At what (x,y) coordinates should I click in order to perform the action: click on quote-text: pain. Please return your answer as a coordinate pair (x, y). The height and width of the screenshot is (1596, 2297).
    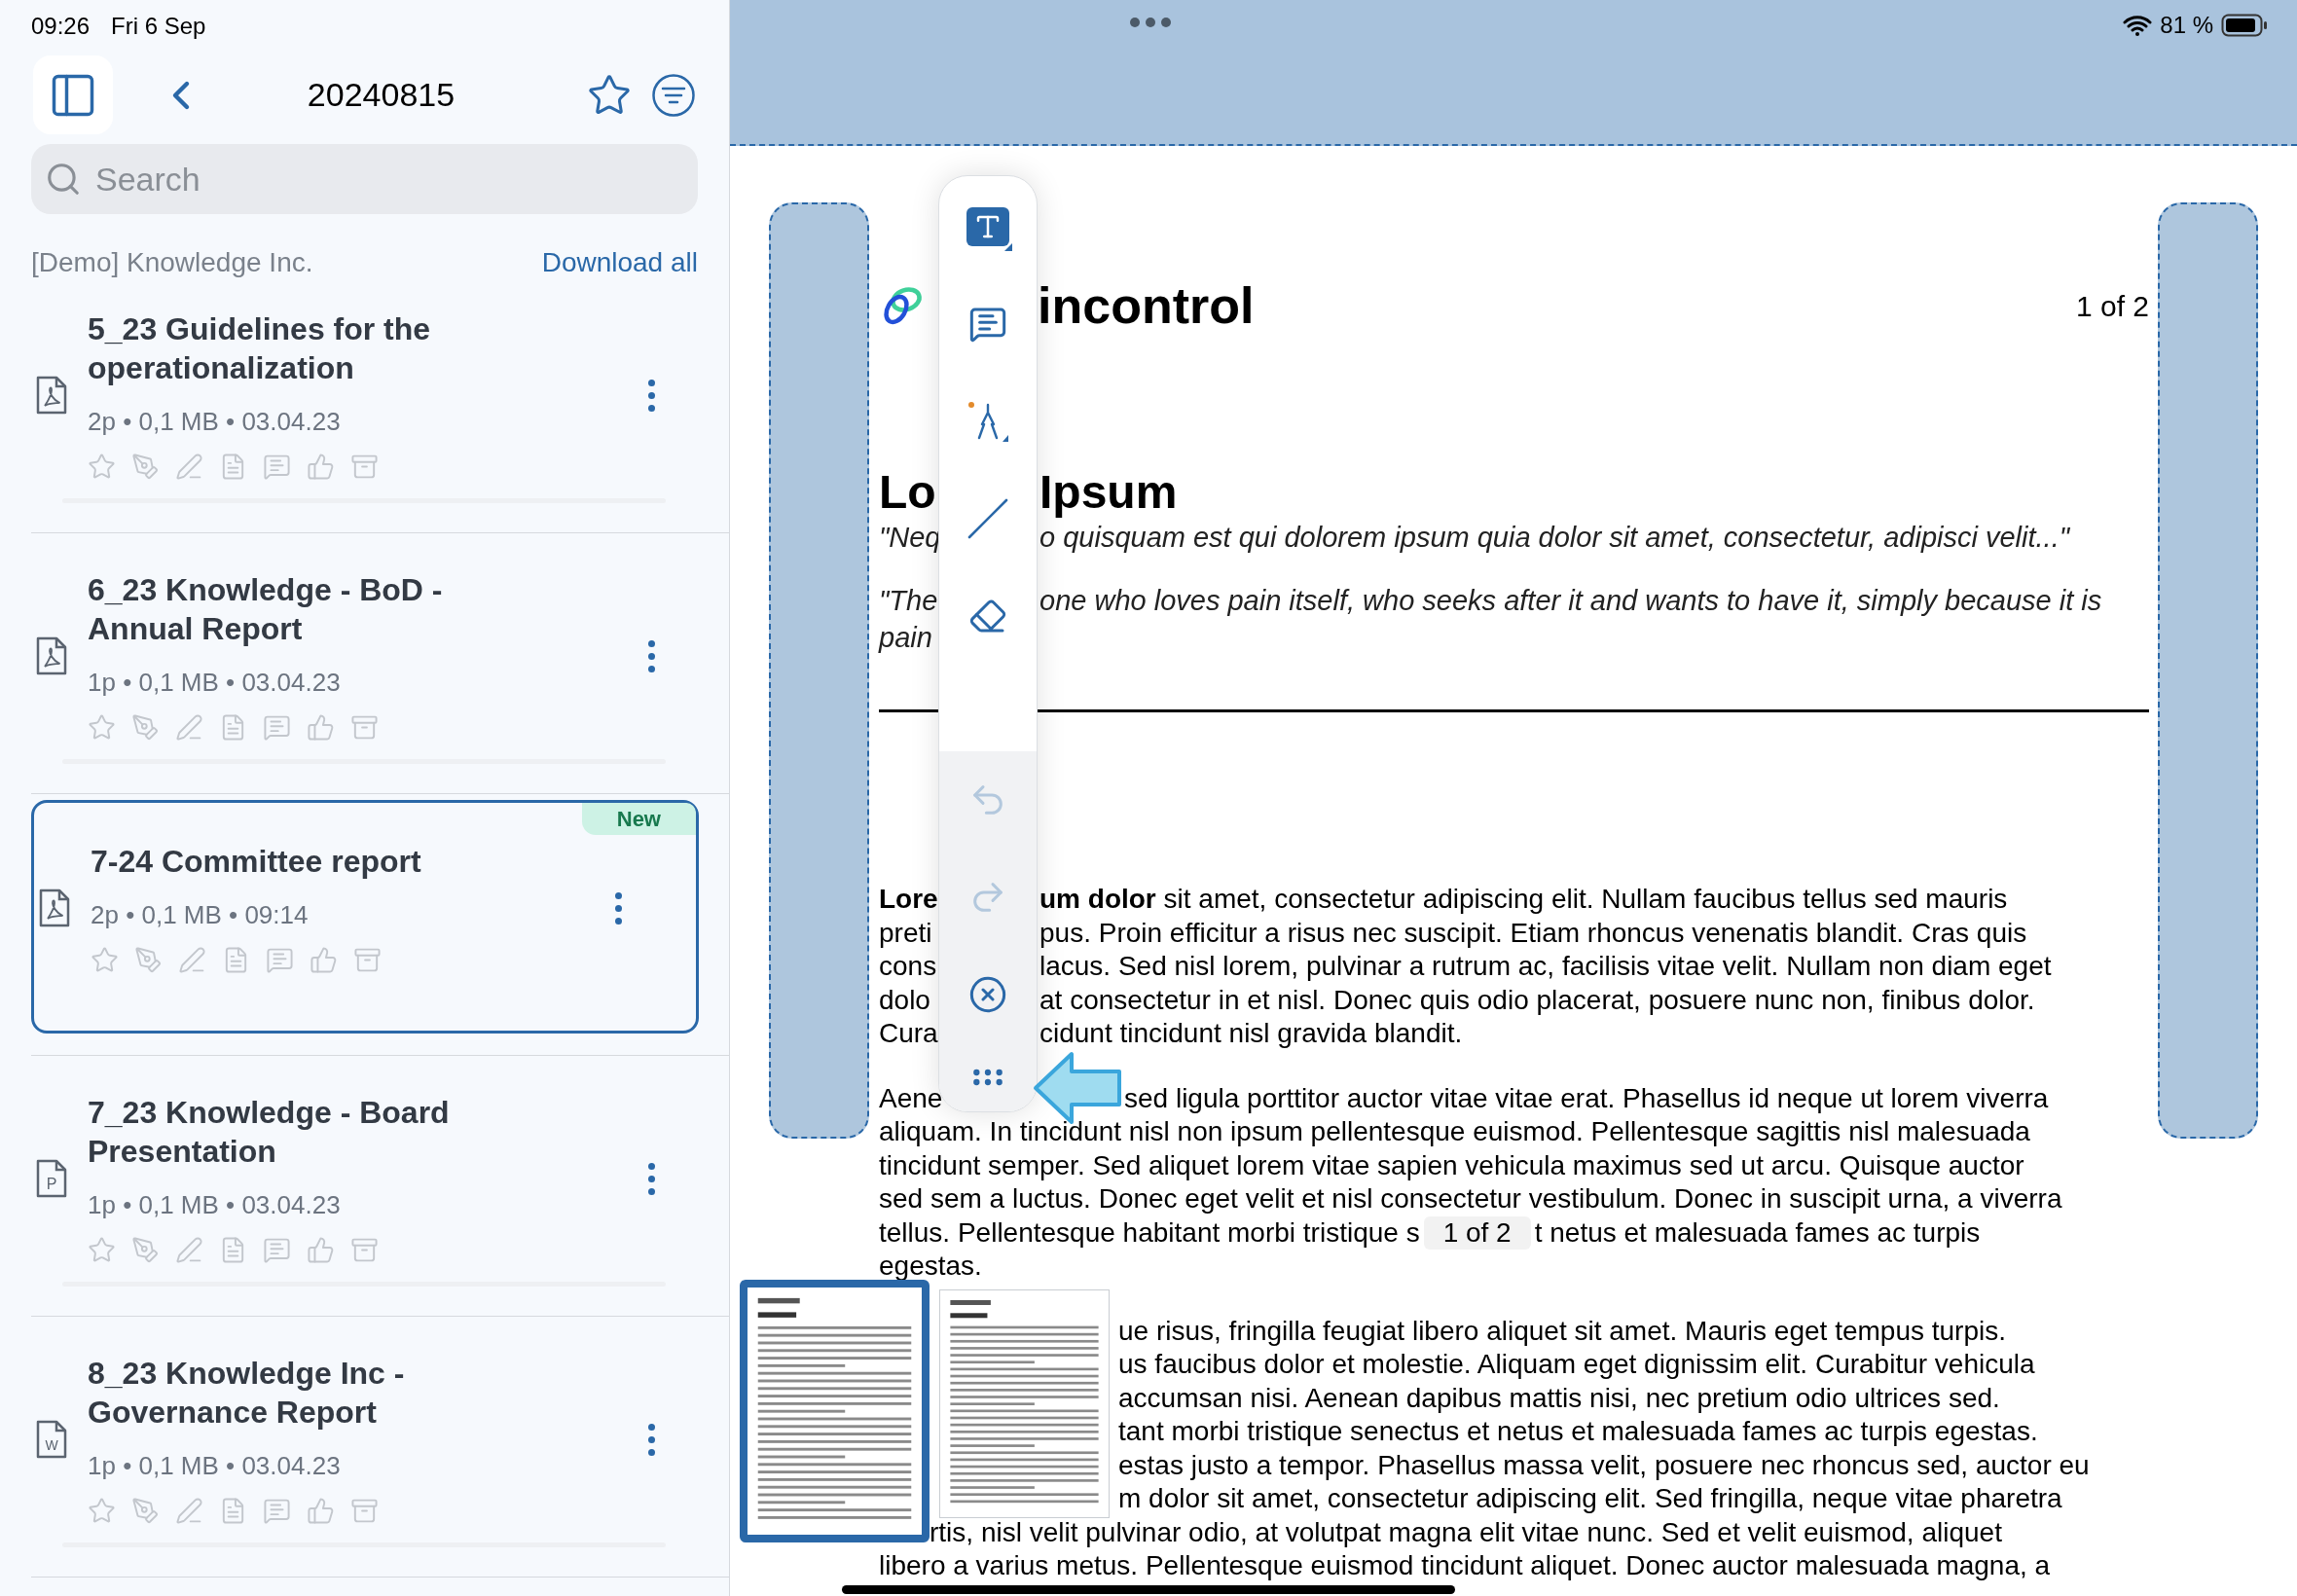
    Looking at the image, I should click on (906, 638).